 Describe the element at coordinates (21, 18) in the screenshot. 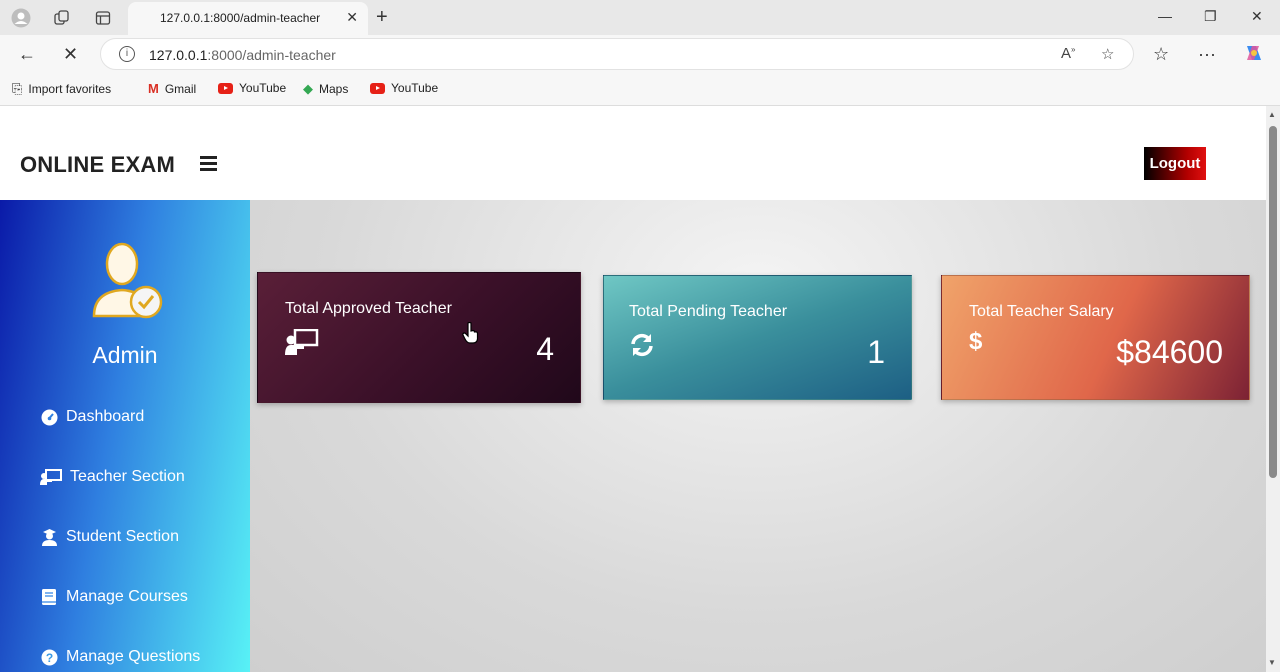

I see `profile-icon` at that location.